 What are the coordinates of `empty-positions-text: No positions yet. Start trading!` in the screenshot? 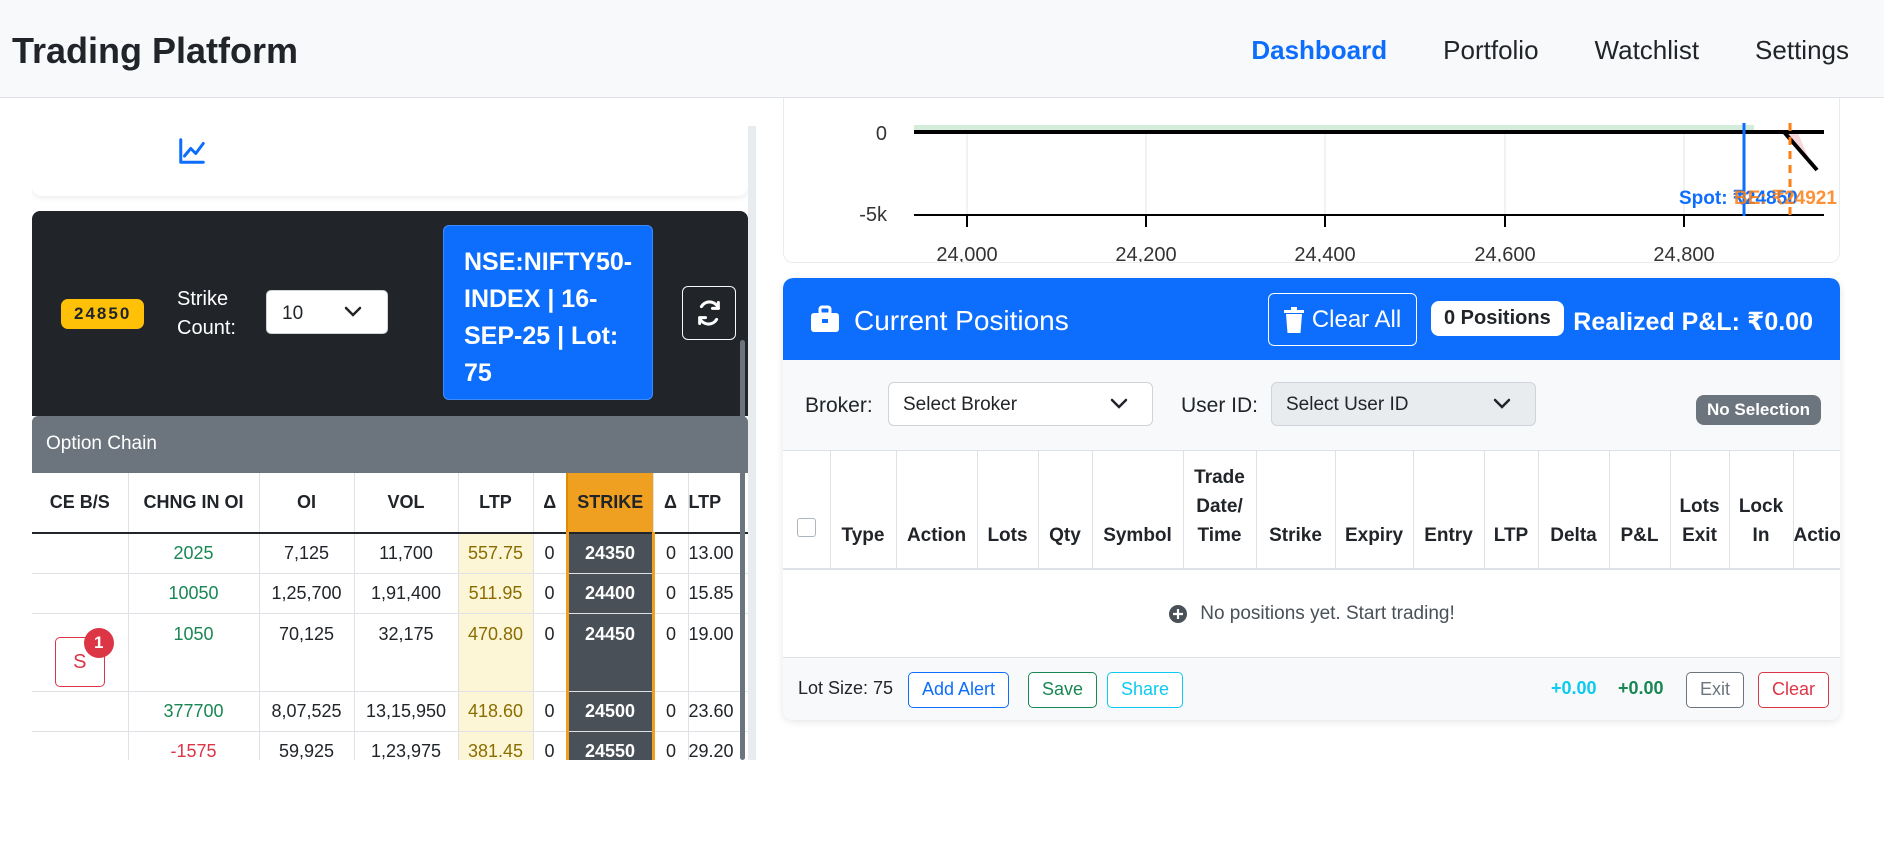 It's located at (1327, 613).